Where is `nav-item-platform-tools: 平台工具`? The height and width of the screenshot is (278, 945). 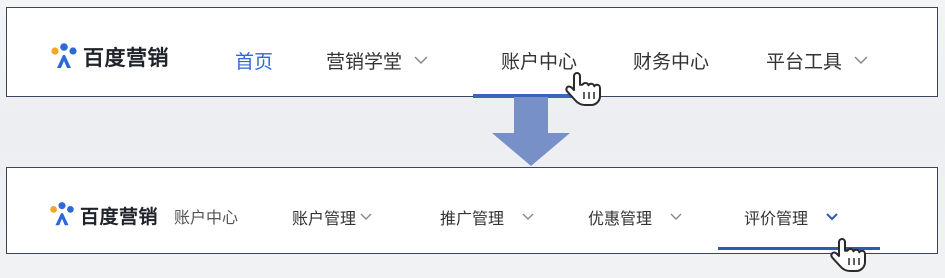 nav-item-platform-tools: 平台工具 is located at coordinates (817, 60).